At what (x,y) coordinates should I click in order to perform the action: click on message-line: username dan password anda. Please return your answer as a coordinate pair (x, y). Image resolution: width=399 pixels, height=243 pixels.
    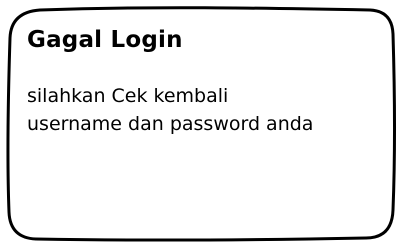
    Looking at the image, I should click on (170, 124).